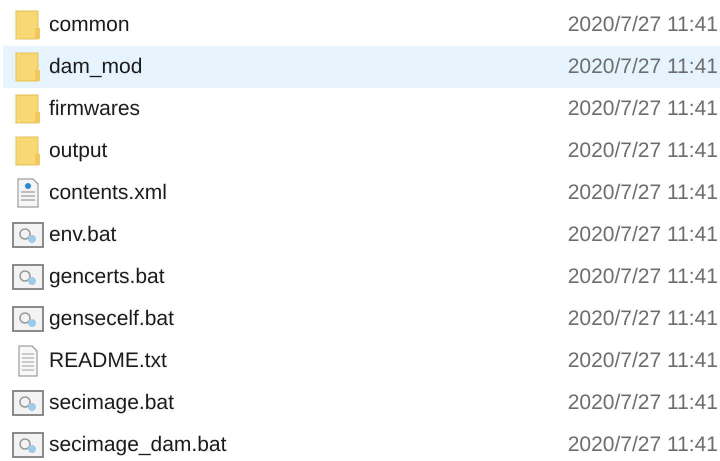 This screenshot has width=720, height=461. What do you see at coordinates (361, 277) in the screenshot?
I see `file-row: gencerts.bat 2020/7/27 11:41` at bounding box center [361, 277].